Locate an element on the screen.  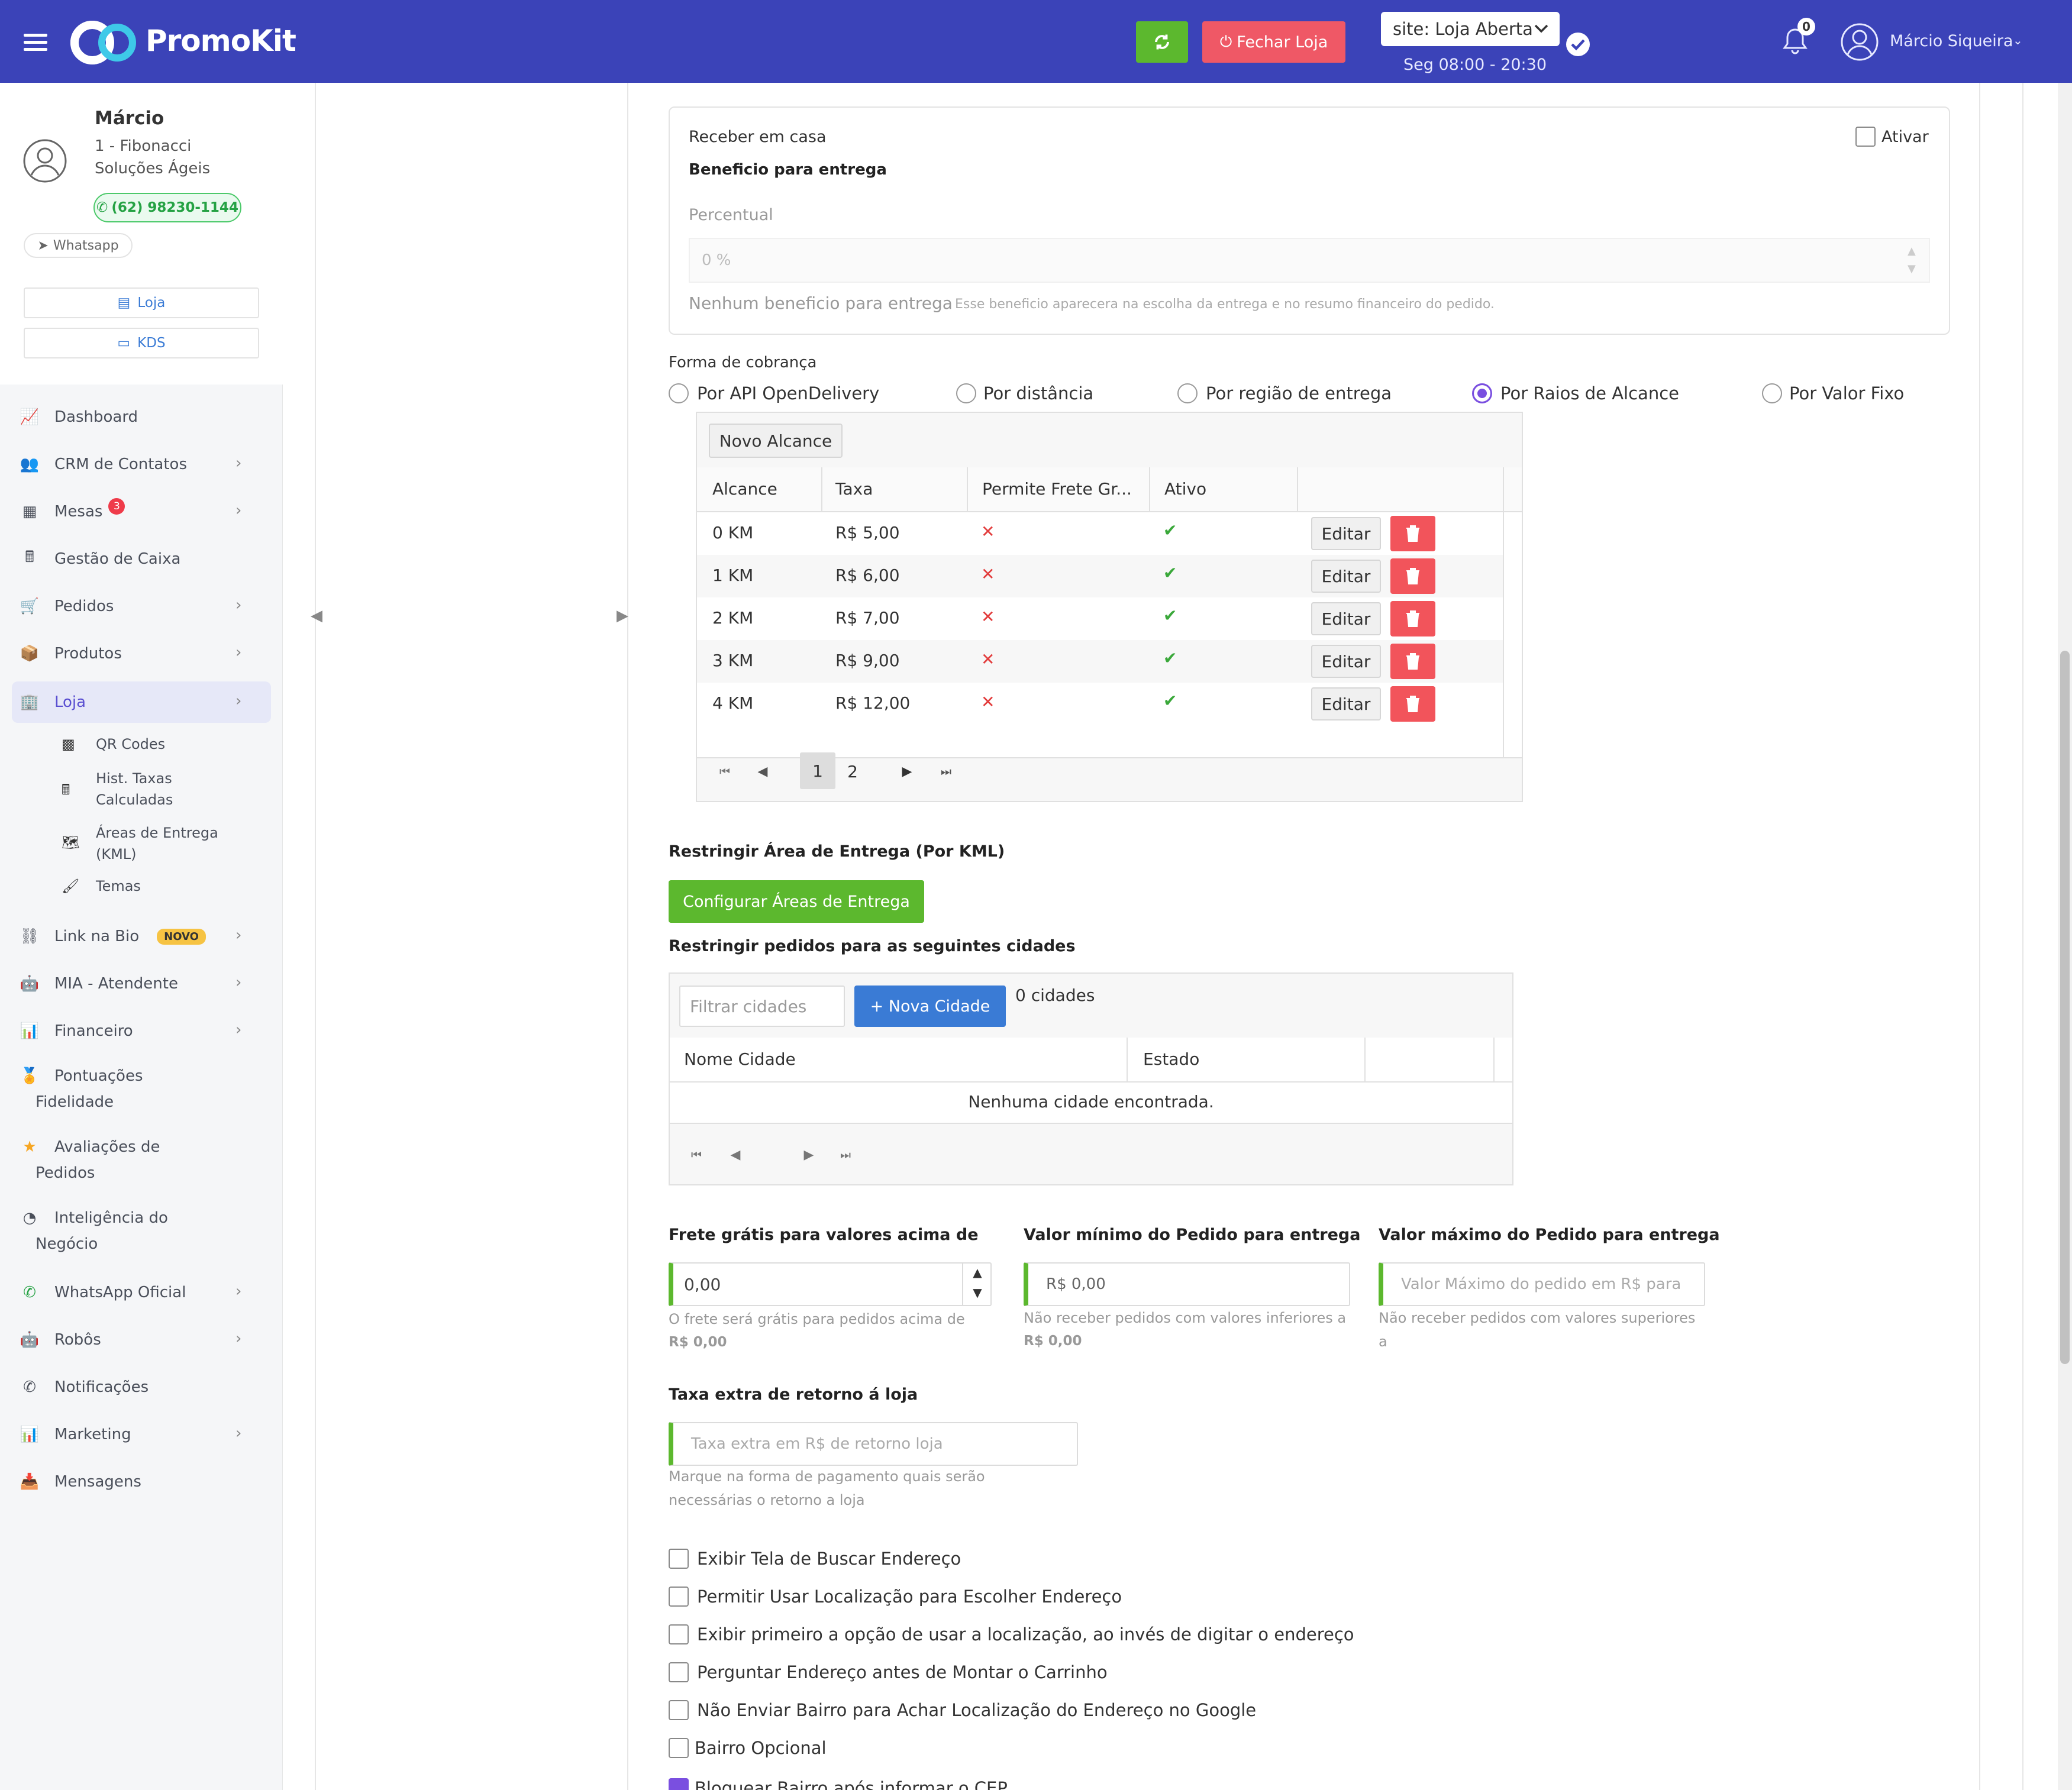
option-label: Exibir Tela de Buscar Endereço is located at coordinates (829, 1559).